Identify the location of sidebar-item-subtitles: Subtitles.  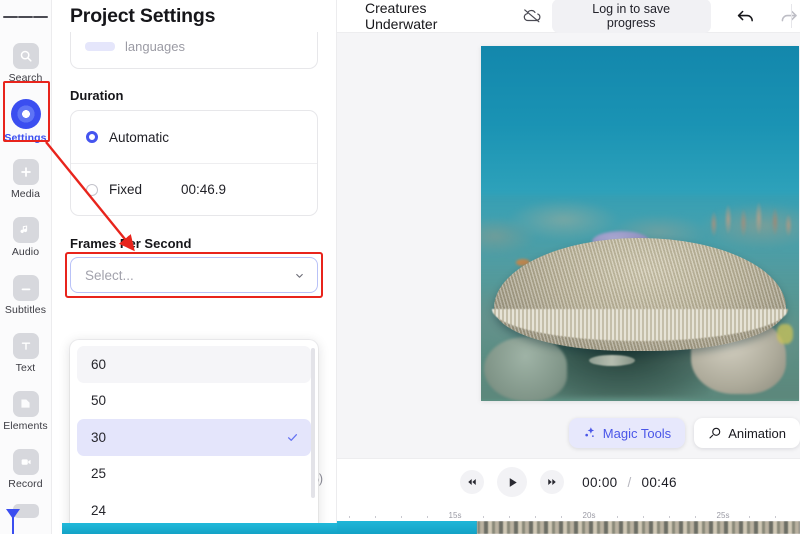
(26, 295).